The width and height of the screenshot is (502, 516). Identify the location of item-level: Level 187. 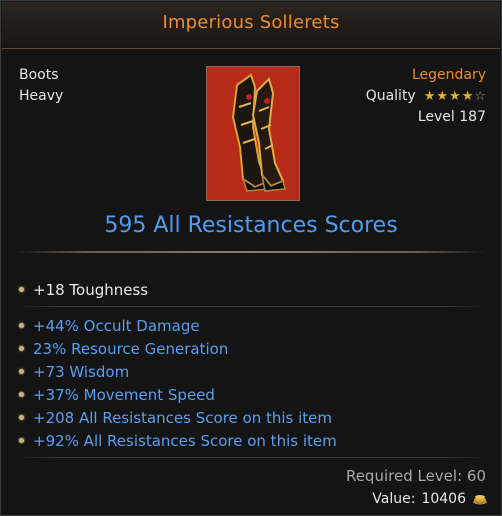
(451, 117).